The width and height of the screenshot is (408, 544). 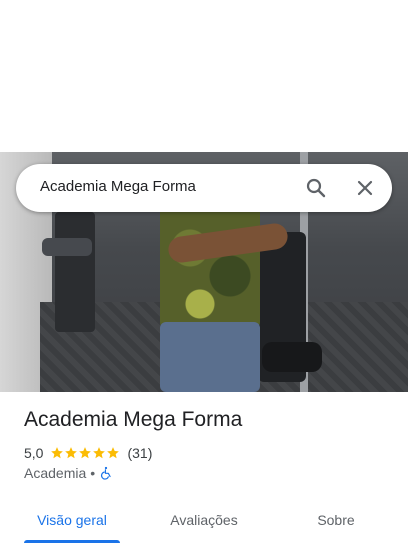 I want to click on place-category: Academia, so click(x=55, y=473).